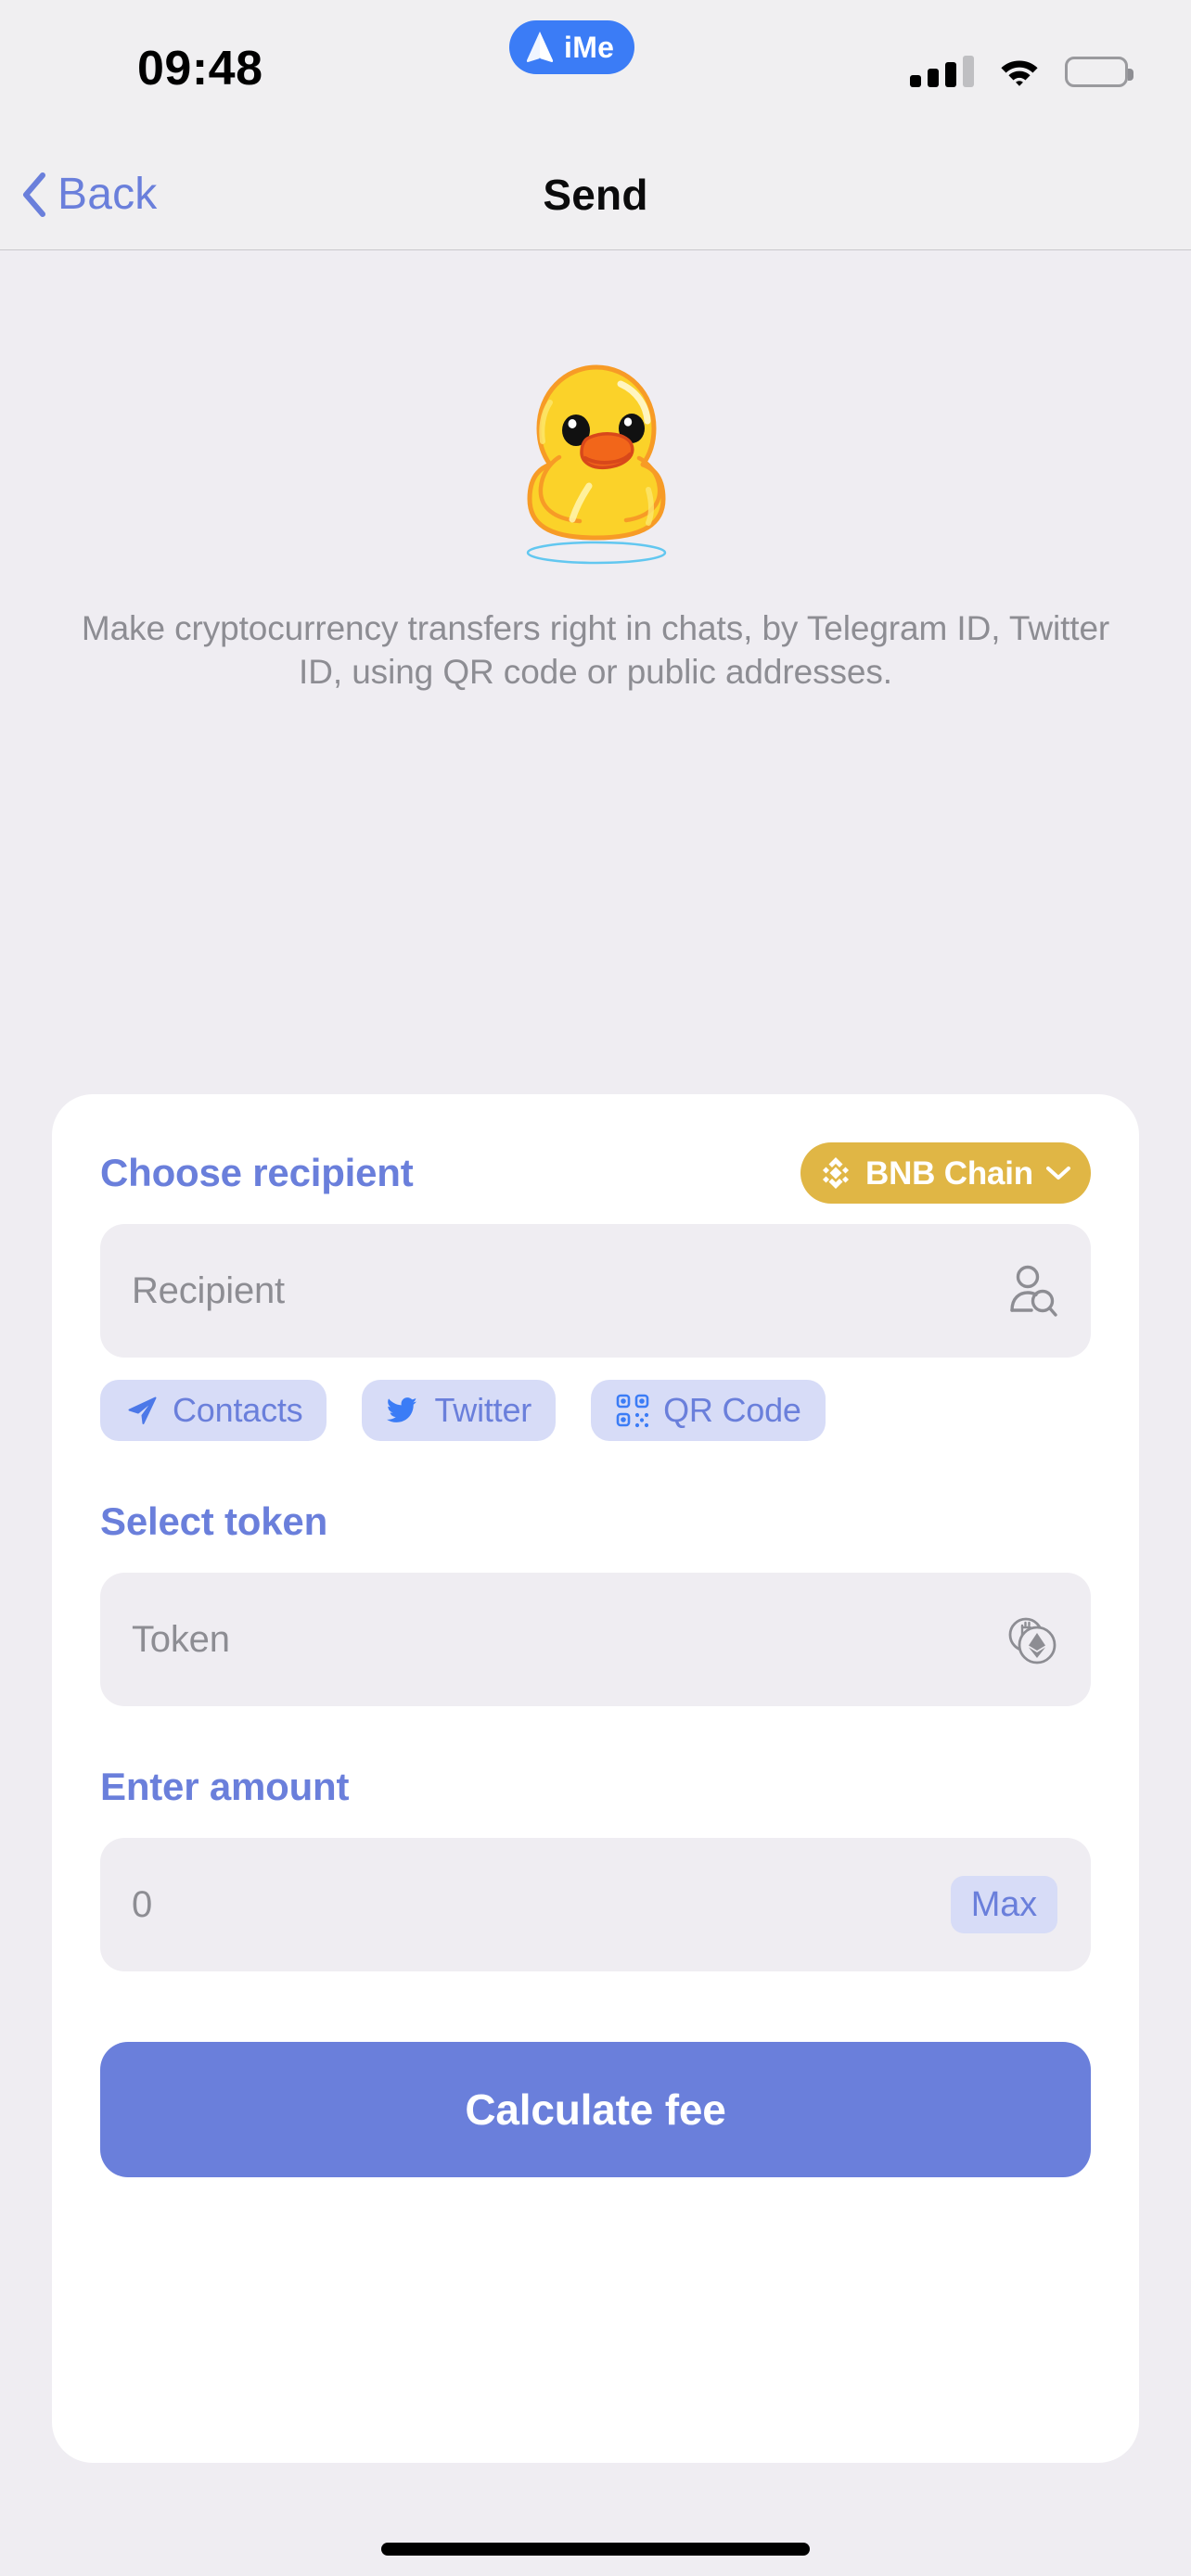  What do you see at coordinates (836, 1173) in the screenshot?
I see `bnb-chain-icon` at bounding box center [836, 1173].